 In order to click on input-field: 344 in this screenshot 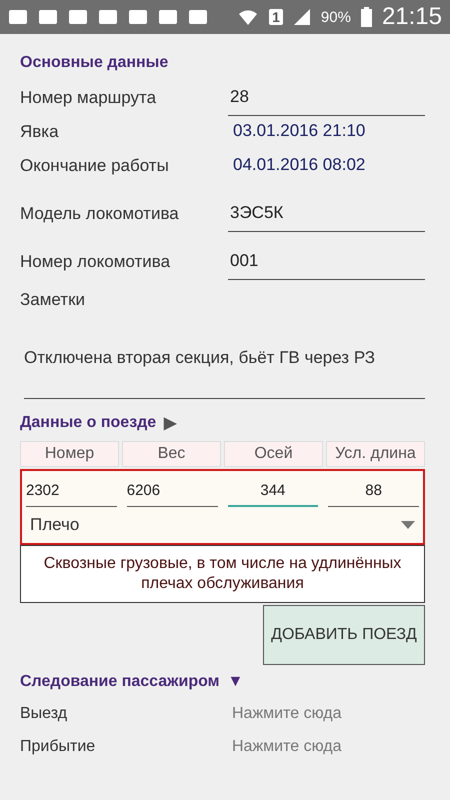, I will do `click(273, 492)`.